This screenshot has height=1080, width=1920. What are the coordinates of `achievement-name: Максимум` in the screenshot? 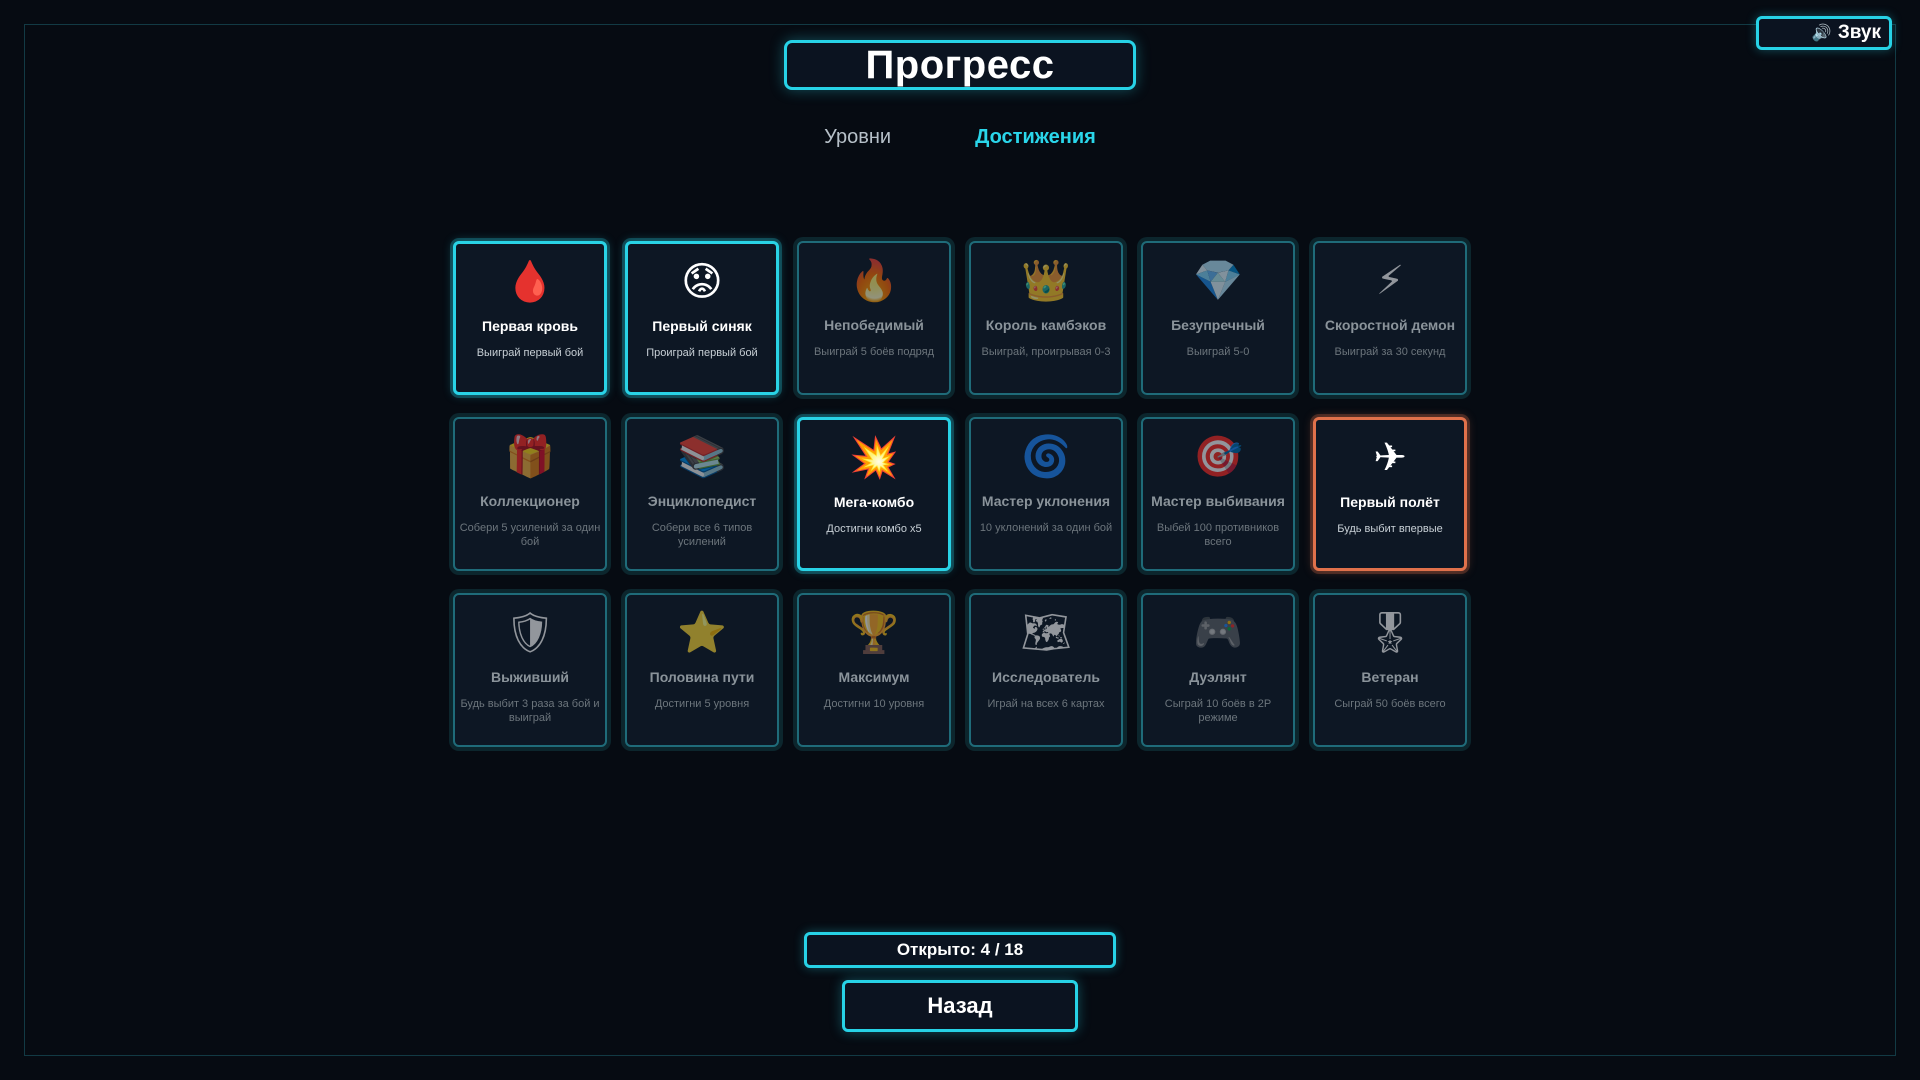 It's located at (874, 677).